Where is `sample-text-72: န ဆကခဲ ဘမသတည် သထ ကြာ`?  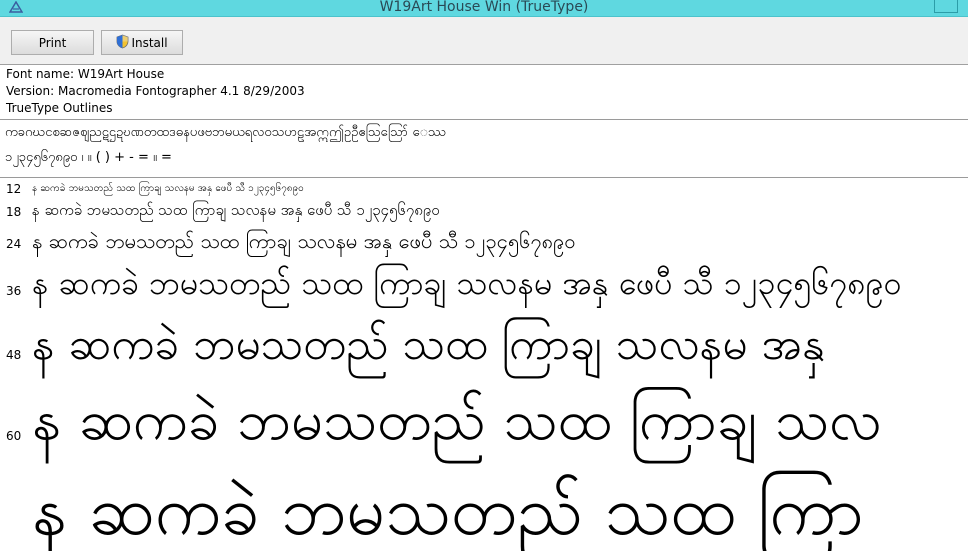
sample-text-72: န ဆကခဲ ဘမသတည် သထ ကြာ is located at coordinates (448, 511).